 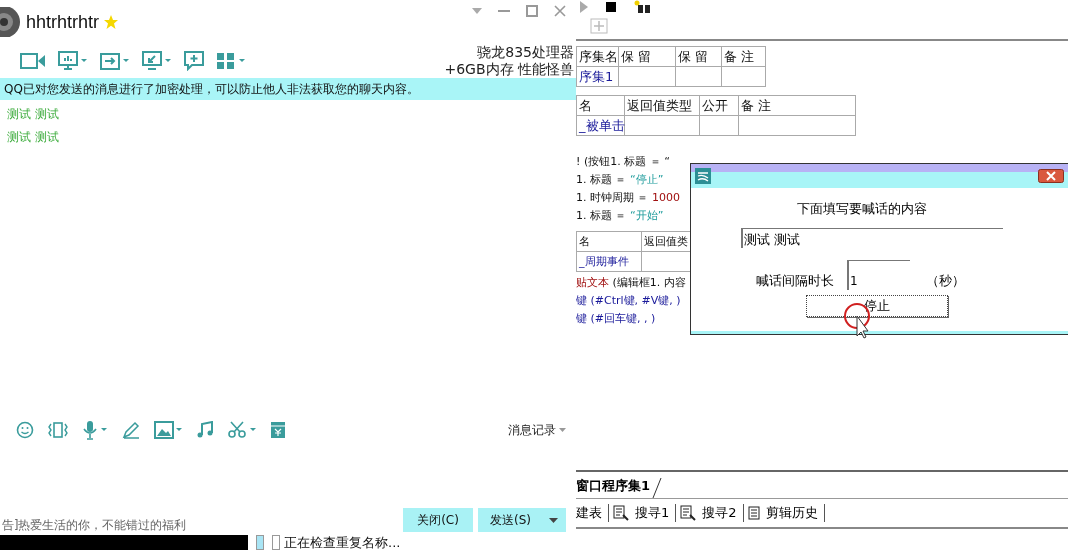 What do you see at coordinates (194, 61) in the screenshot?
I see `chat-plus-icon` at bounding box center [194, 61].